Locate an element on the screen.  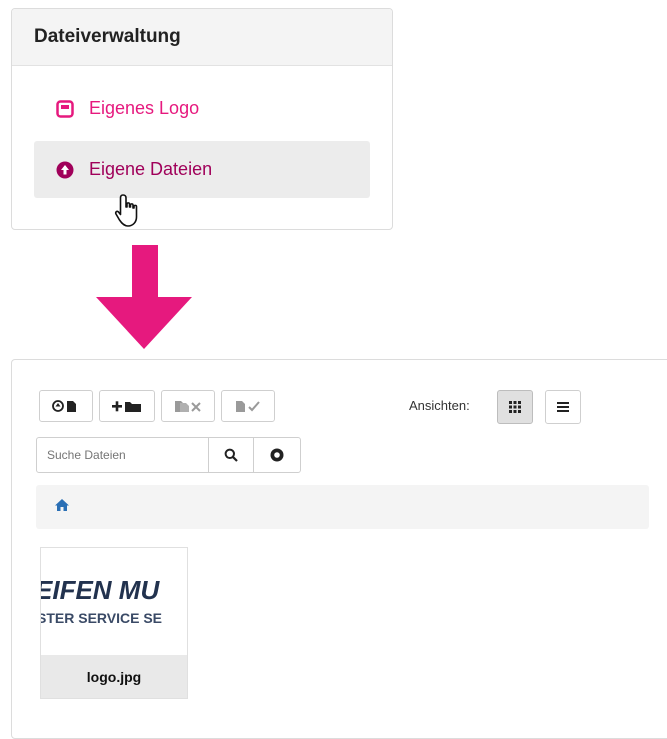
list-view-button is located at coordinates (563, 407).